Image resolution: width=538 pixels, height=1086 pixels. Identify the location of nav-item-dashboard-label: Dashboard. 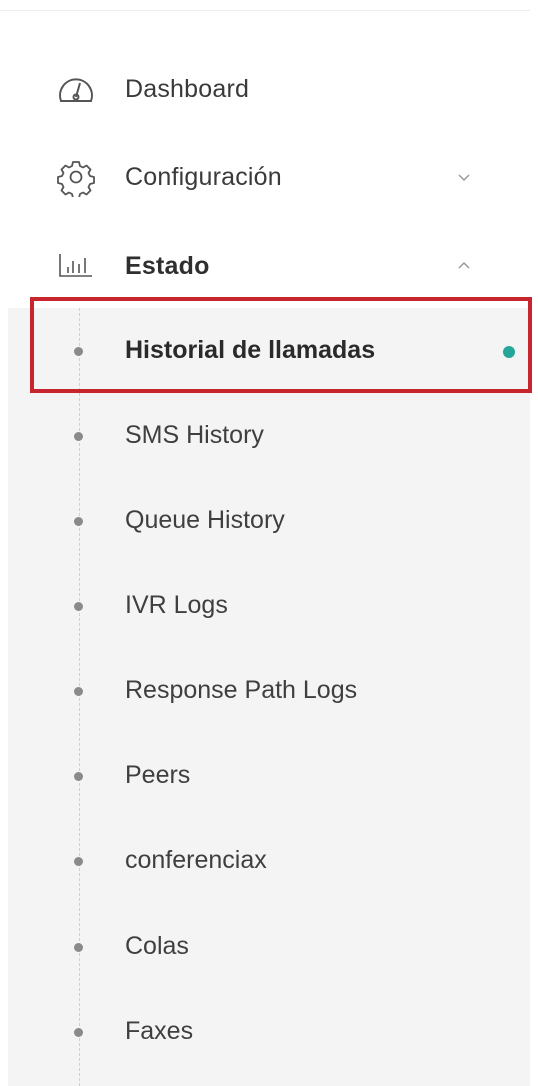
(187, 88).